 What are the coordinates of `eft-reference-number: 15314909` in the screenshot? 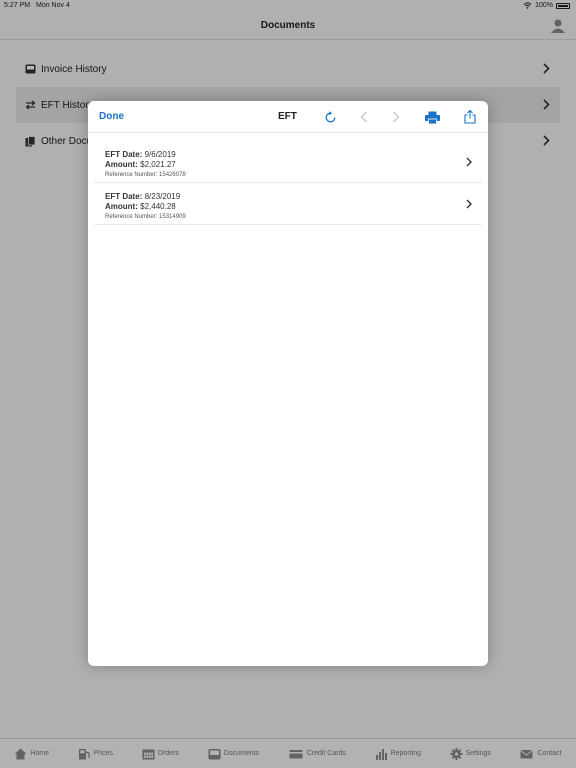 It's located at (172, 217).